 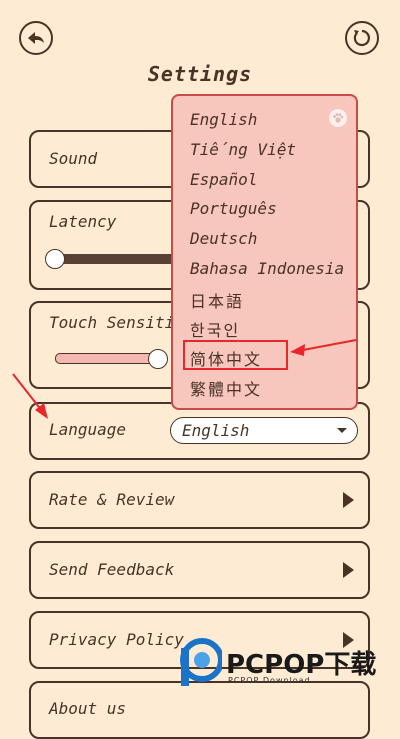 I want to click on watermark-subtitle: PCPOP Download, so click(x=269, y=680).